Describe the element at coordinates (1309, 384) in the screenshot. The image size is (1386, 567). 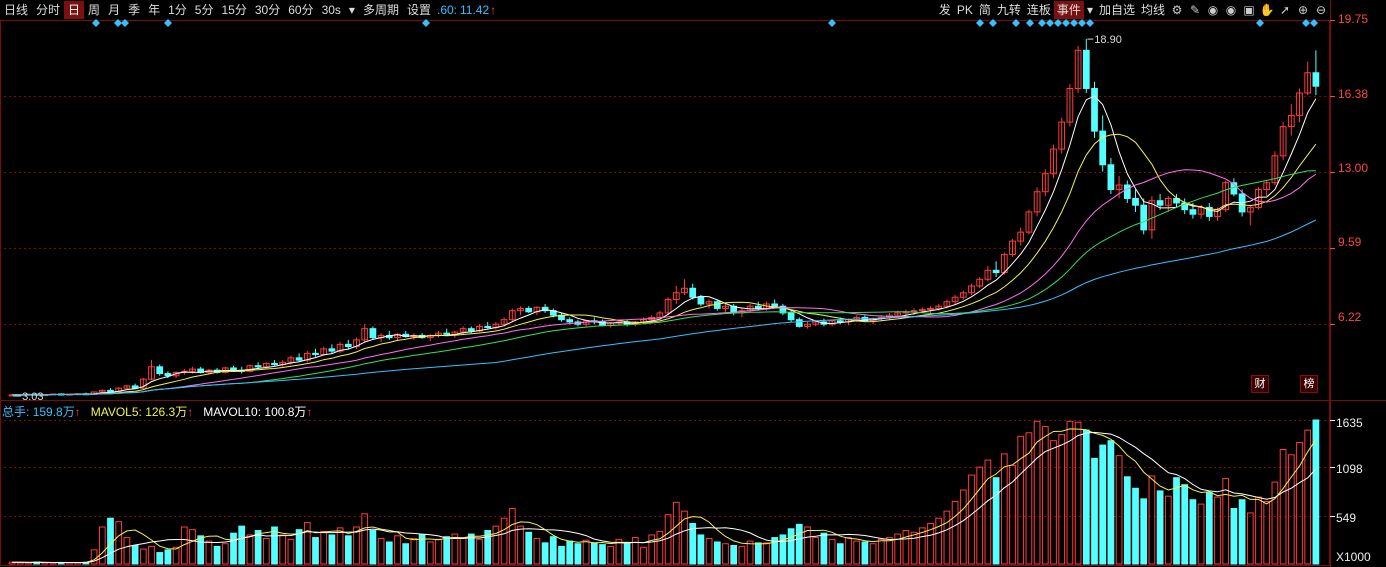
I see `ranking-badge: 榜` at that location.